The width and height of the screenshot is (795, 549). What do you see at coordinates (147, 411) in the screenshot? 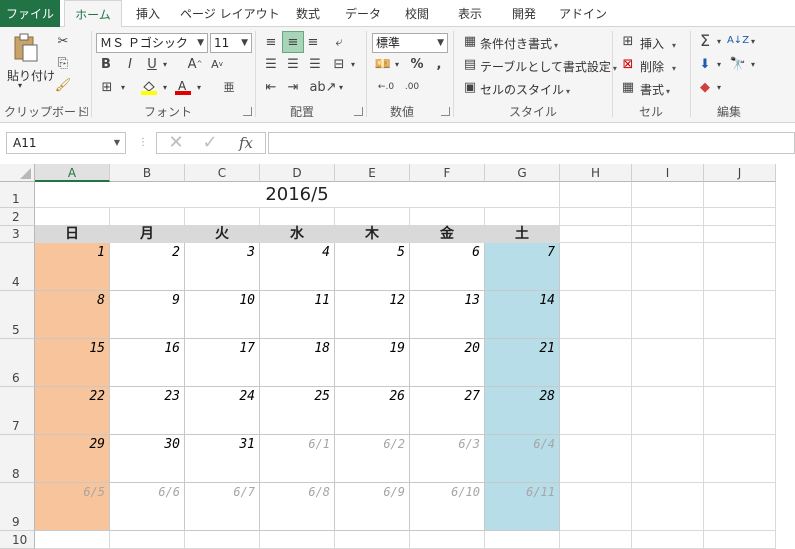
I see `calendar-day-cell: 23` at bounding box center [147, 411].